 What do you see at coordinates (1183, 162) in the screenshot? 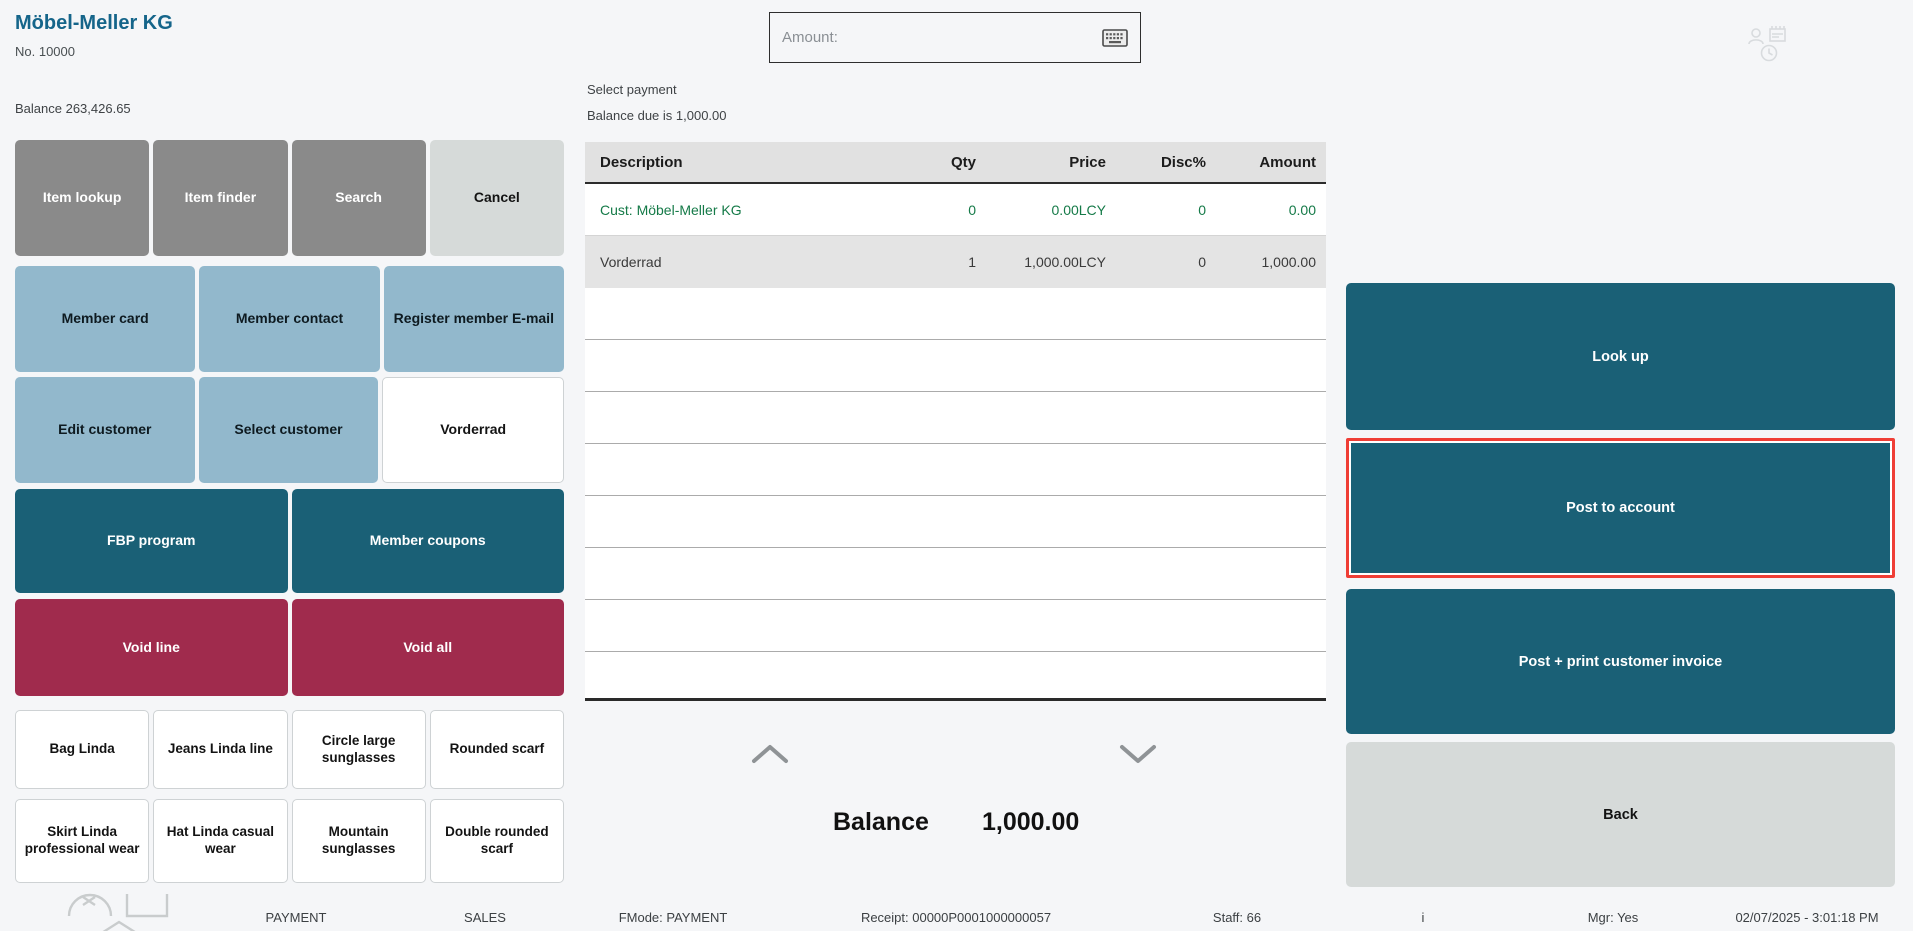
I see `column-header-disc: Disc%` at bounding box center [1183, 162].